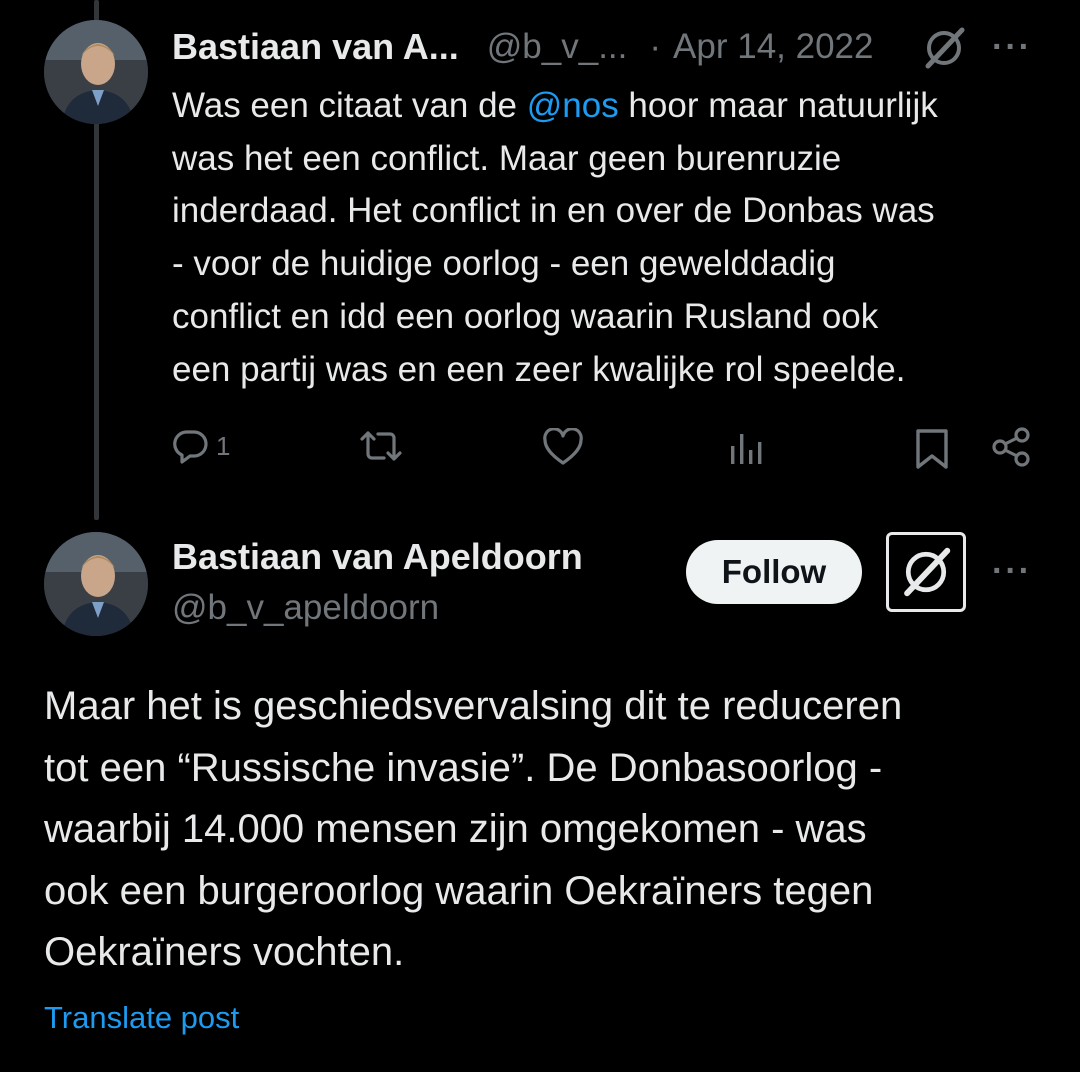 This screenshot has height=1072, width=1080. I want to click on bookmark-button, so click(932, 449).